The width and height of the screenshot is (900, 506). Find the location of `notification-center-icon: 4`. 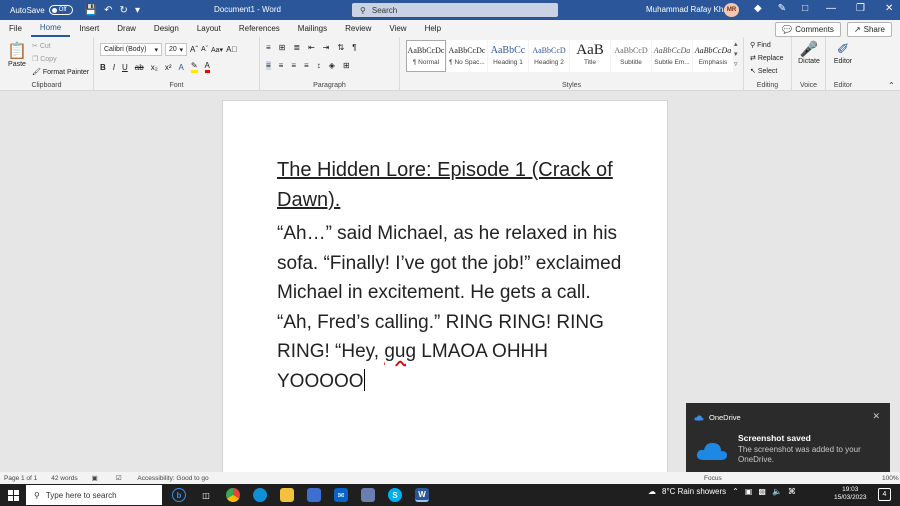

notification-center-icon: 4 is located at coordinates (884, 494).